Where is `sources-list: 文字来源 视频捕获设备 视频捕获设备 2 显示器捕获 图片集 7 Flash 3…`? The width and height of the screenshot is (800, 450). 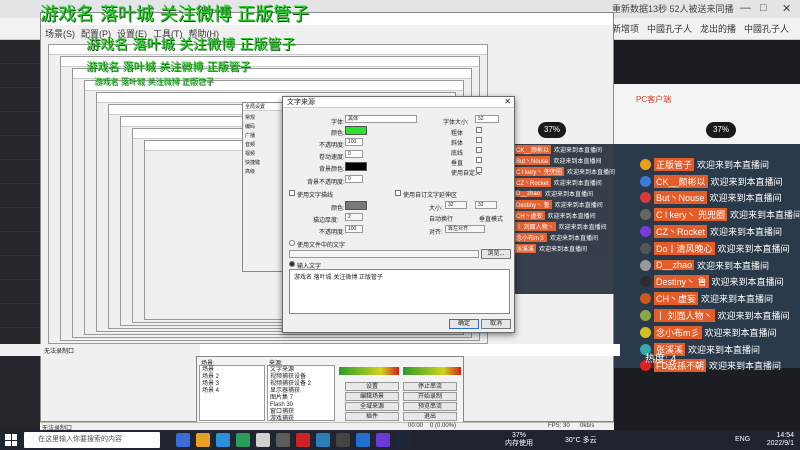
sources-list: 文字来源 视频捕获设备 视频捕获设备 2 显示器捕获 图片集 7 Flash 3… is located at coordinates (301, 393).